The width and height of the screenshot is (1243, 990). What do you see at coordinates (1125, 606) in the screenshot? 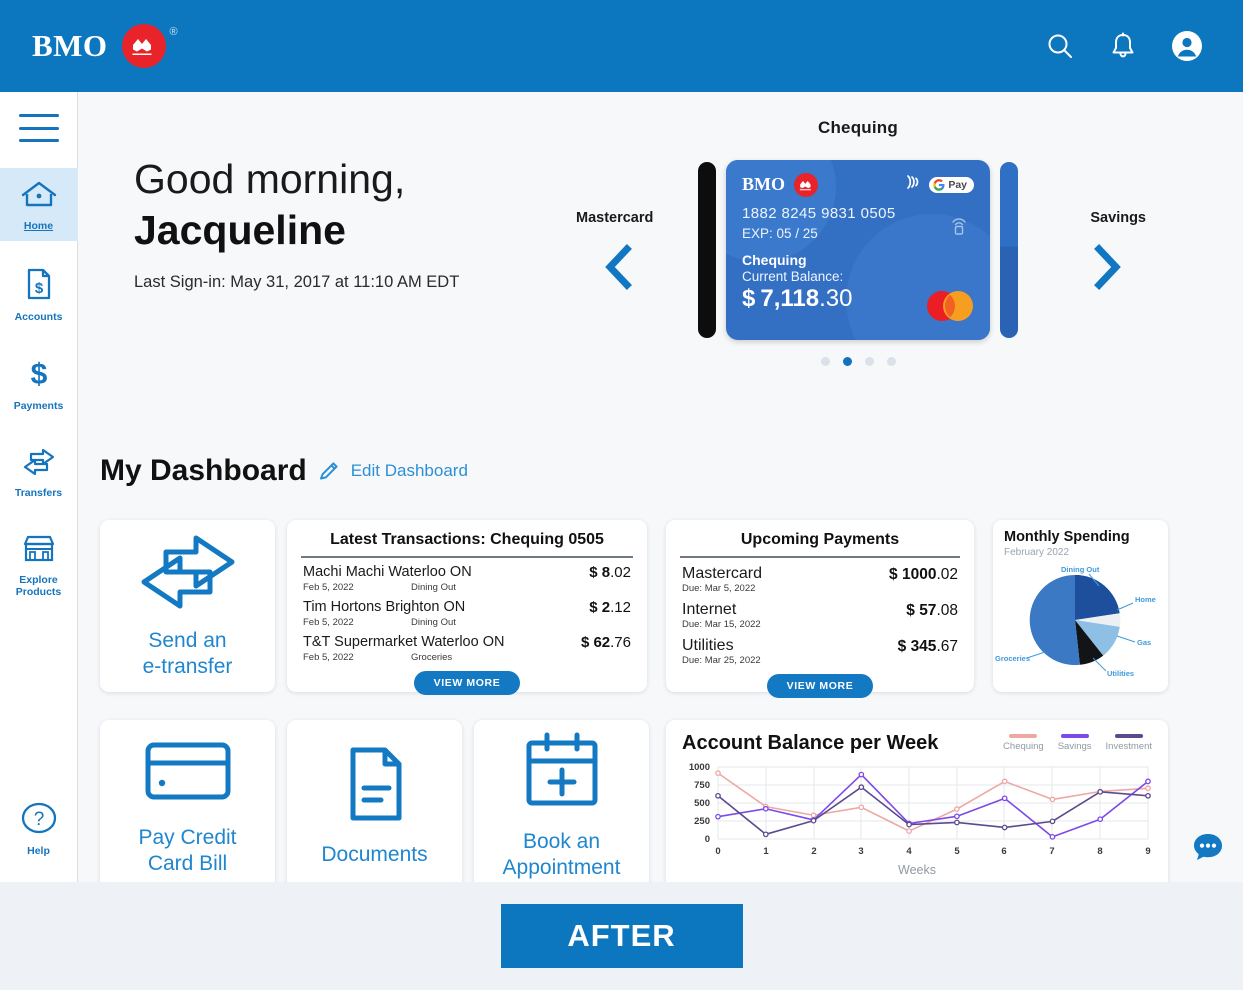
I see `pie-leader-home` at bounding box center [1125, 606].